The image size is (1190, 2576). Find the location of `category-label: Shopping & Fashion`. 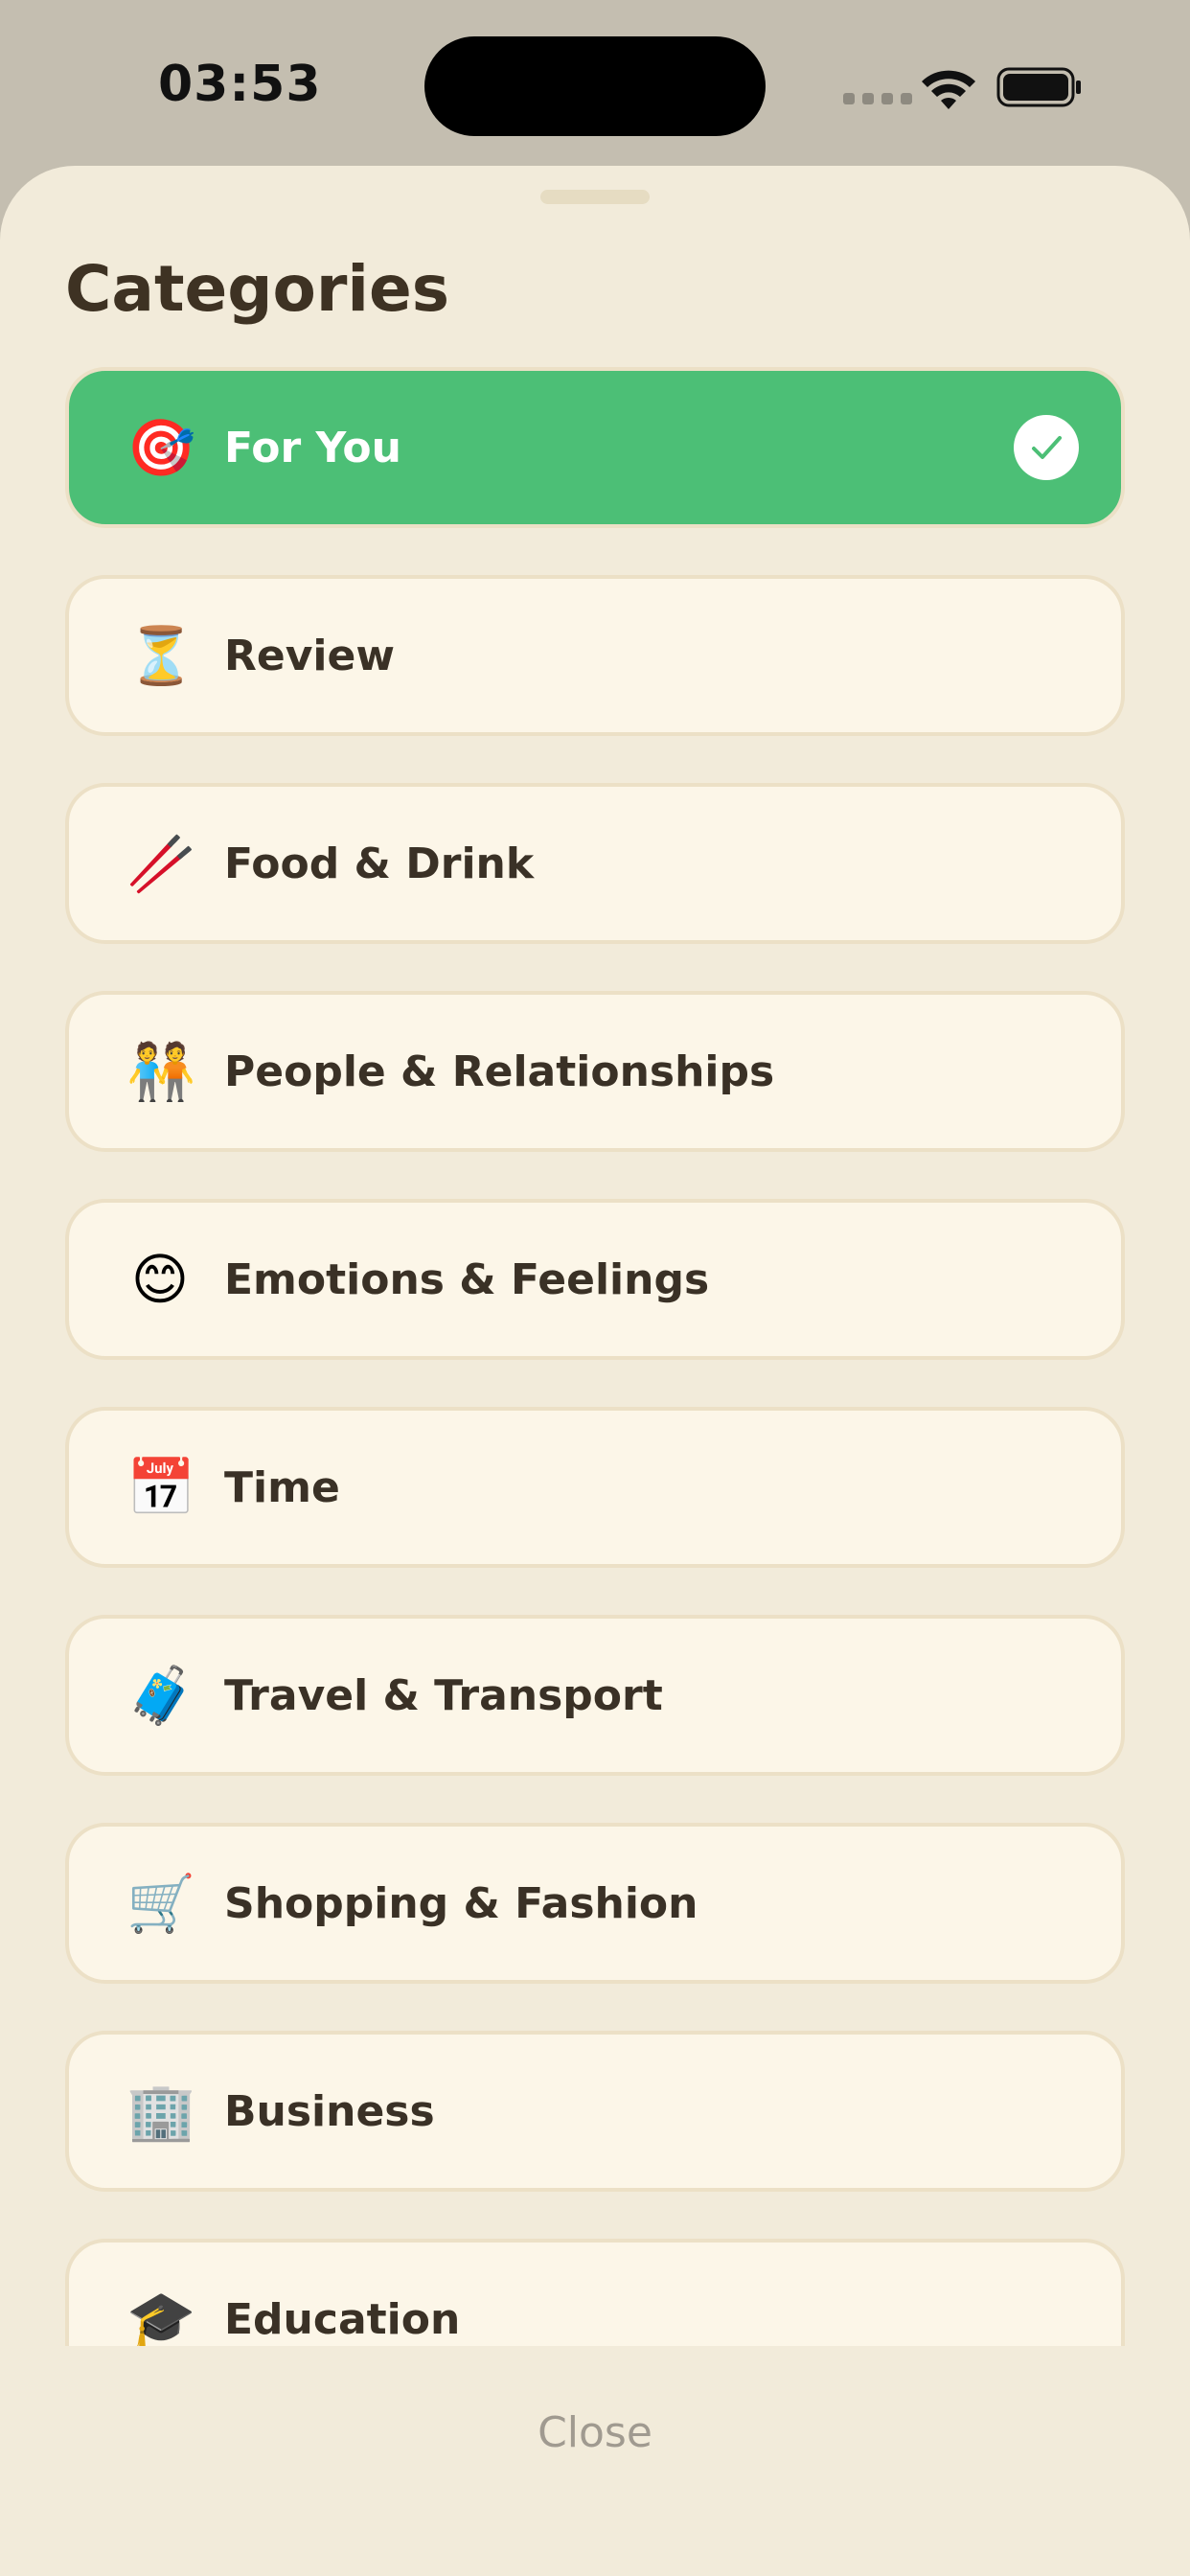

category-label: Shopping & Fashion is located at coordinates (461, 1903).